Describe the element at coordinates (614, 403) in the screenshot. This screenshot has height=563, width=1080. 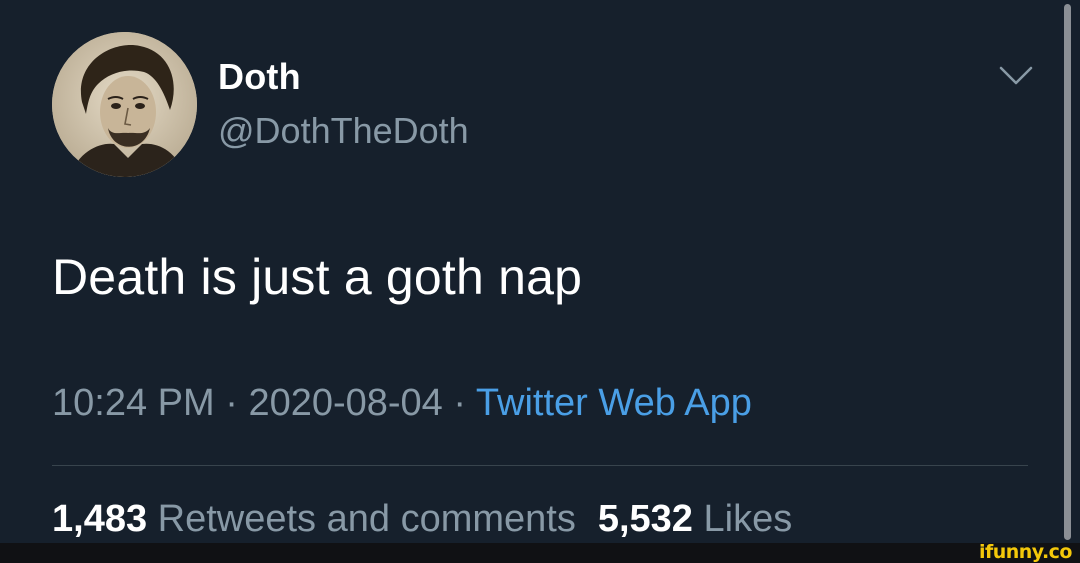
I see `tweet-source-link: Twitter Web App` at that location.